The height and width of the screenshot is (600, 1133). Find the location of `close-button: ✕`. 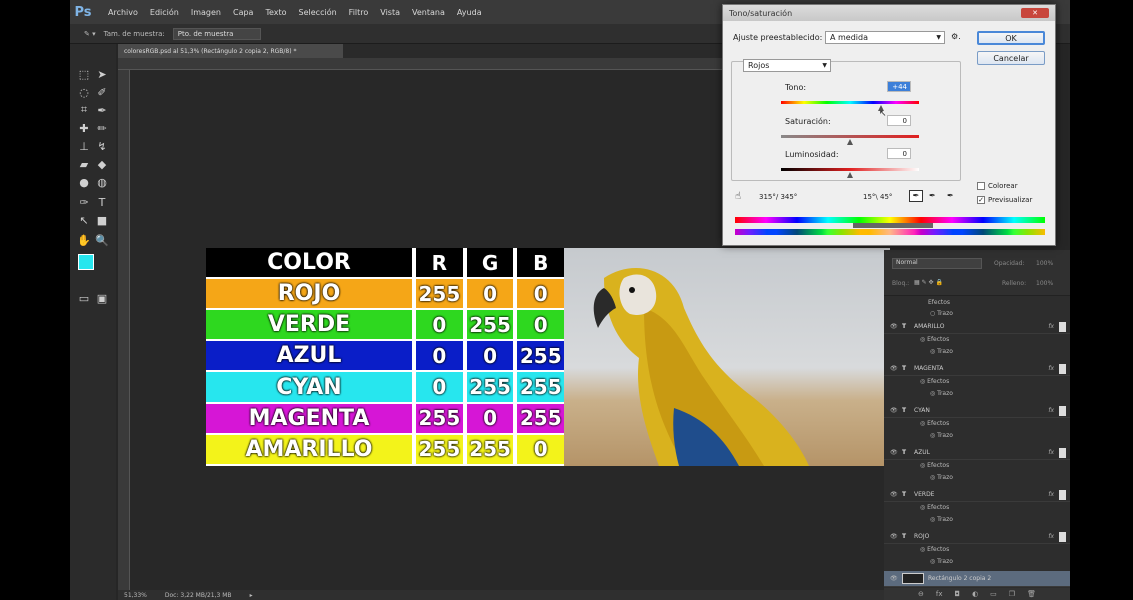

close-button: ✕ is located at coordinates (1035, 13).